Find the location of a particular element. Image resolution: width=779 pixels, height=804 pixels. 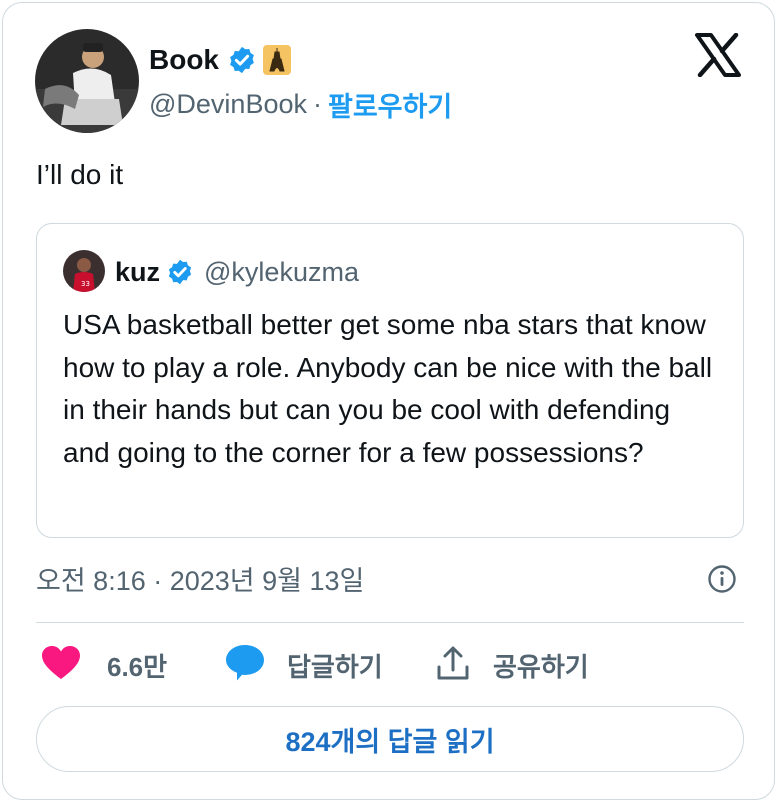

share-upload-icon is located at coordinates (453, 665).